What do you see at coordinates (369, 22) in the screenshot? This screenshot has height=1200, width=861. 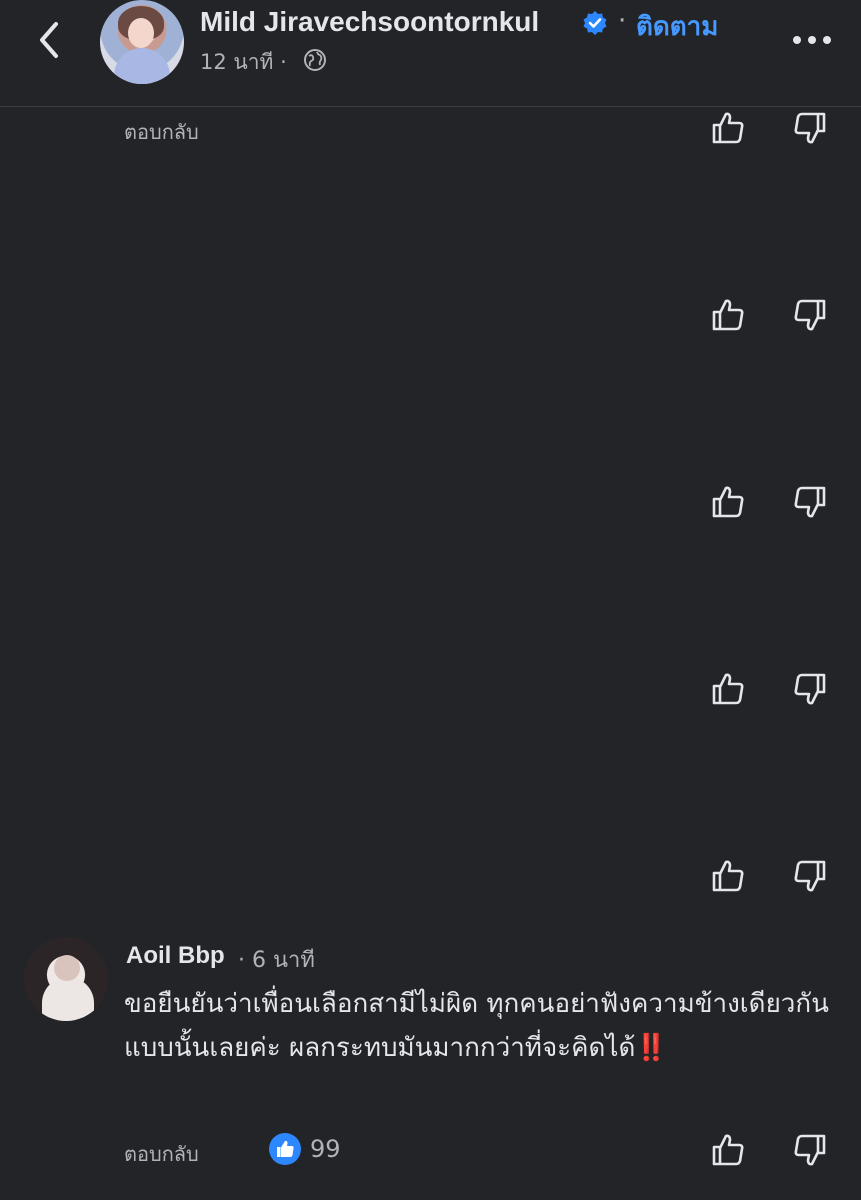 I see `author-name: Mild Jiravechsoontornkul` at bounding box center [369, 22].